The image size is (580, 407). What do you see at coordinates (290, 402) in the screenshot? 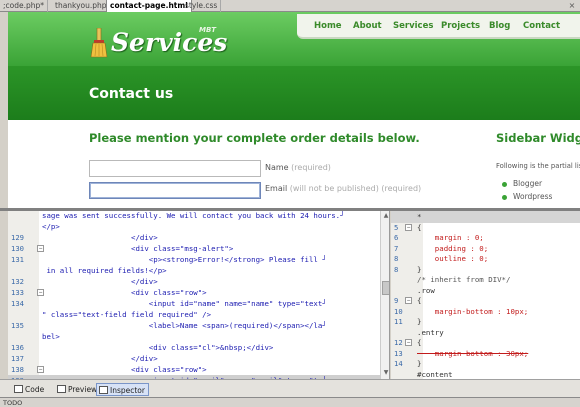
I see `status-bar: TODO` at bounding box center [290, 402].